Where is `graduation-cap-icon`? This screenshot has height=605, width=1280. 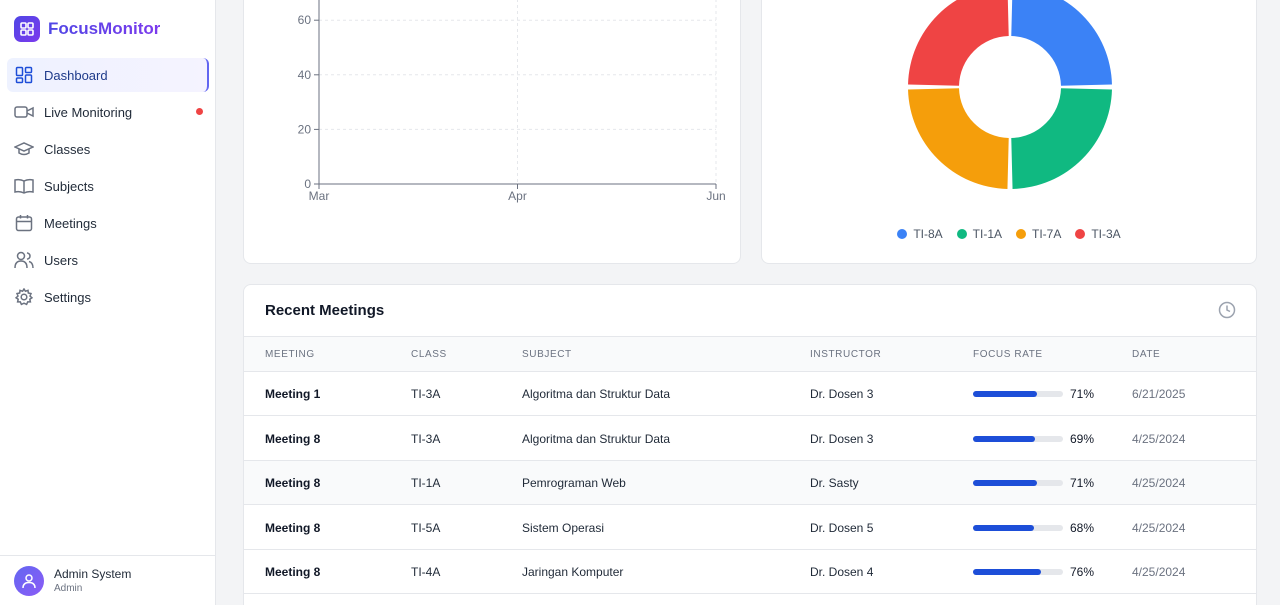 graduation-cap-icon is located at coordinates (24, 149).